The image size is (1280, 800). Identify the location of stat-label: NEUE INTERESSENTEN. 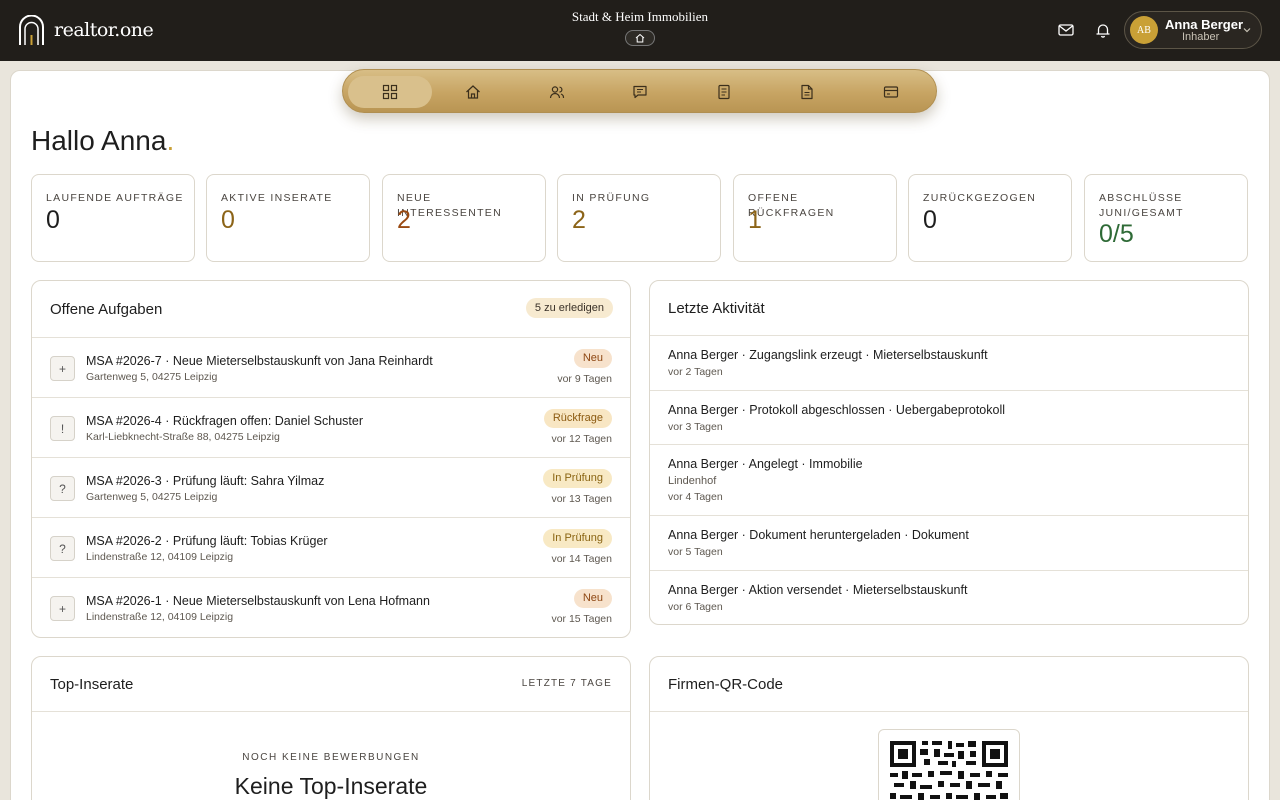
(449, 205).